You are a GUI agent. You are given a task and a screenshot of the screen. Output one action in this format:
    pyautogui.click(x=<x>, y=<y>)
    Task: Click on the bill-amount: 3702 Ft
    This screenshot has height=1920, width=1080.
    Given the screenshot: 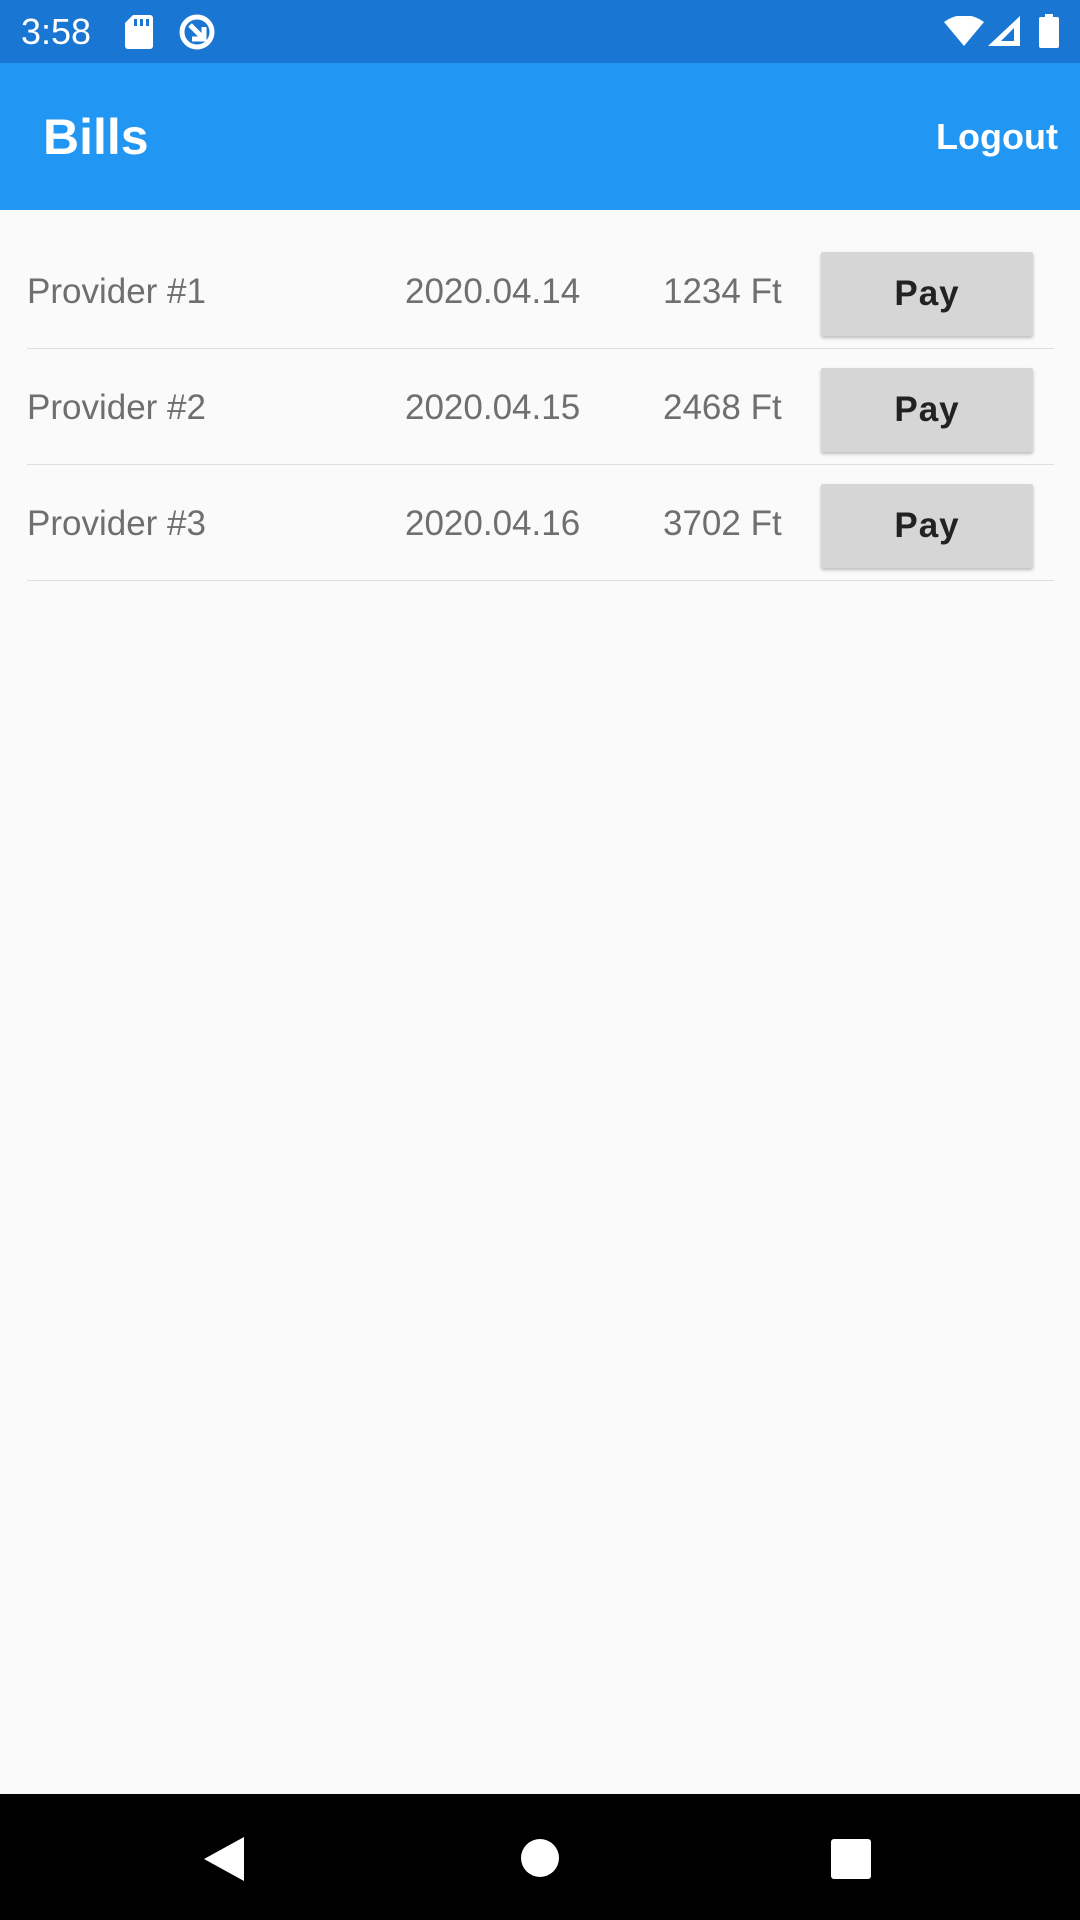 What is the action you would take?
    pyautogui.click(x=722, y=523)
    